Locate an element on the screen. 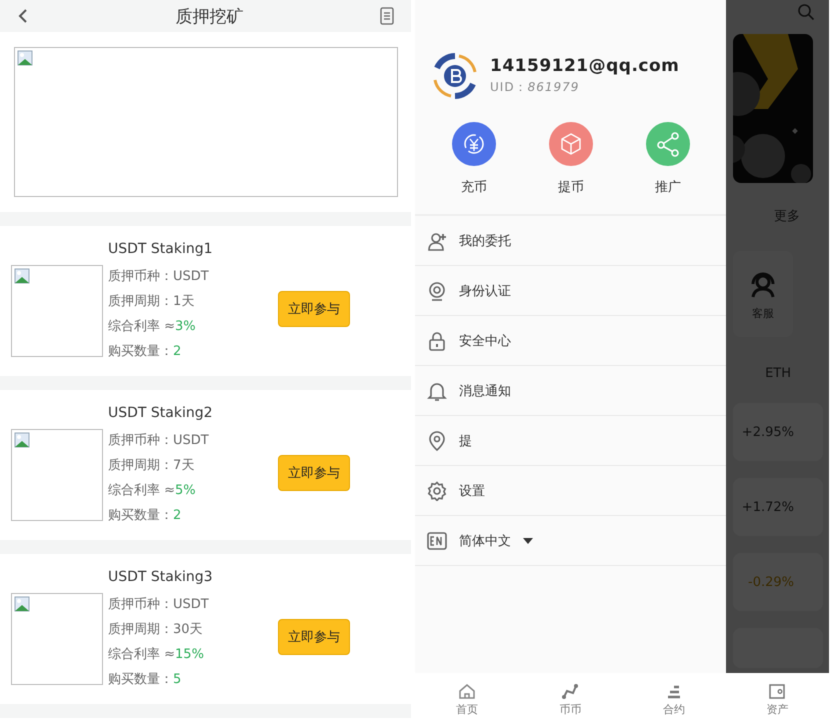  menu-label: 设置 is located at coordinates (472, 491).